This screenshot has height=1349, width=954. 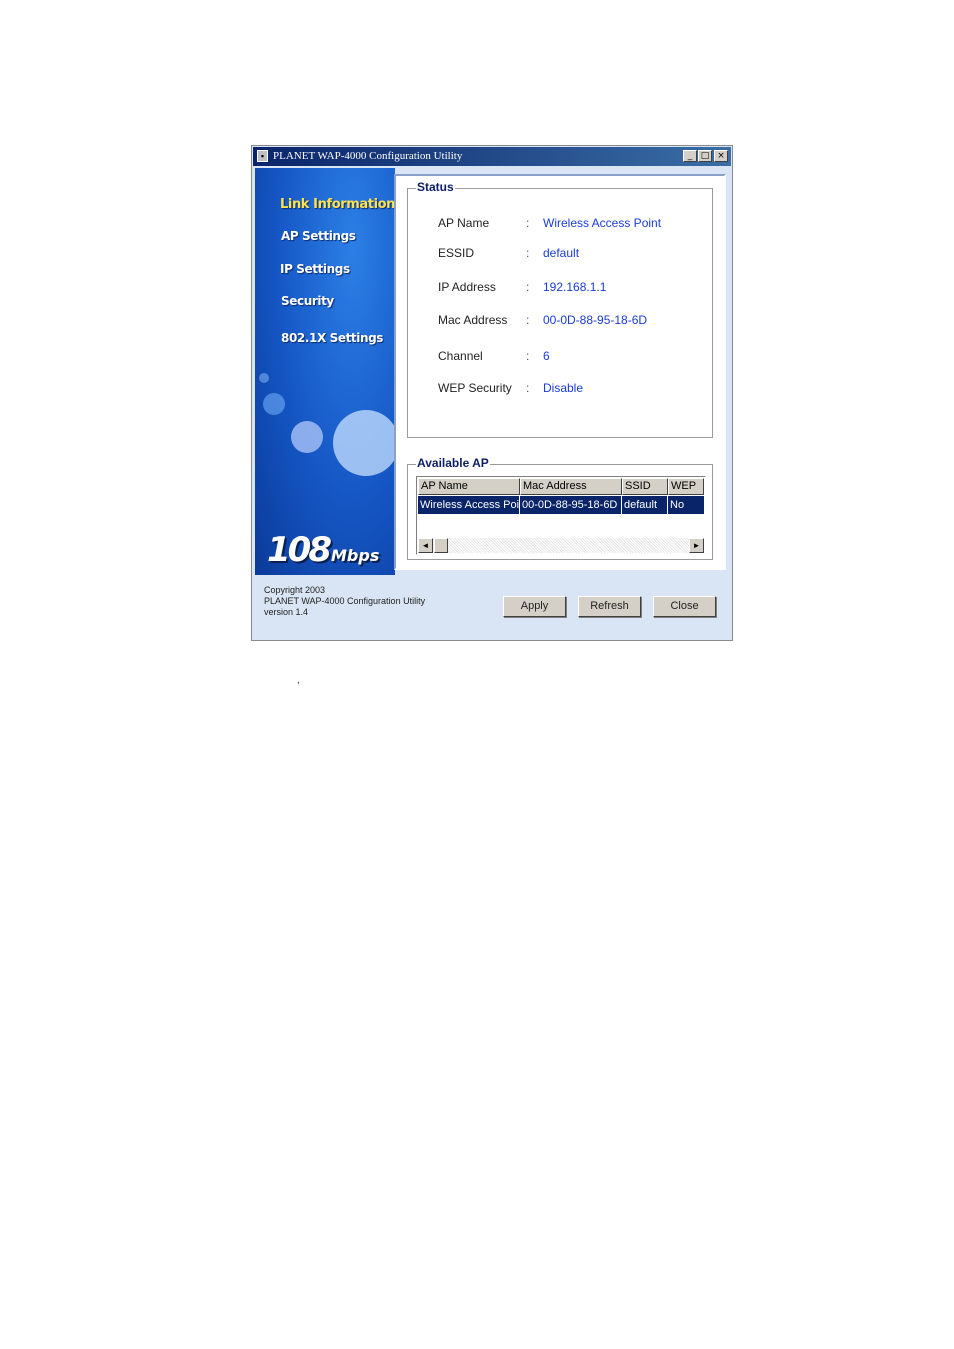 What do you see at coordinates (561, 545) in the screenshot?
I see `horizontal-scrollbar: ◄ ►` at bounding box center [561, 545].